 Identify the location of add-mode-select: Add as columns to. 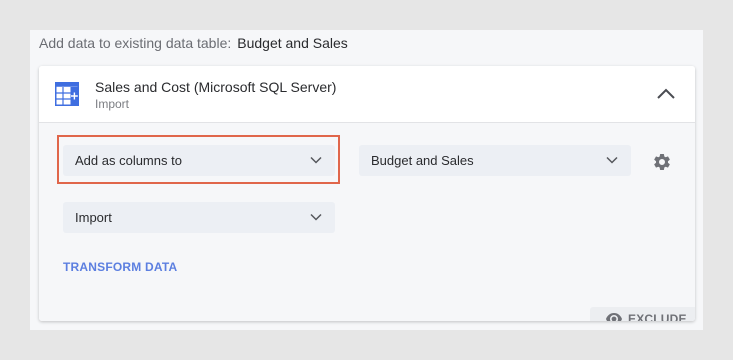
(199, 160).